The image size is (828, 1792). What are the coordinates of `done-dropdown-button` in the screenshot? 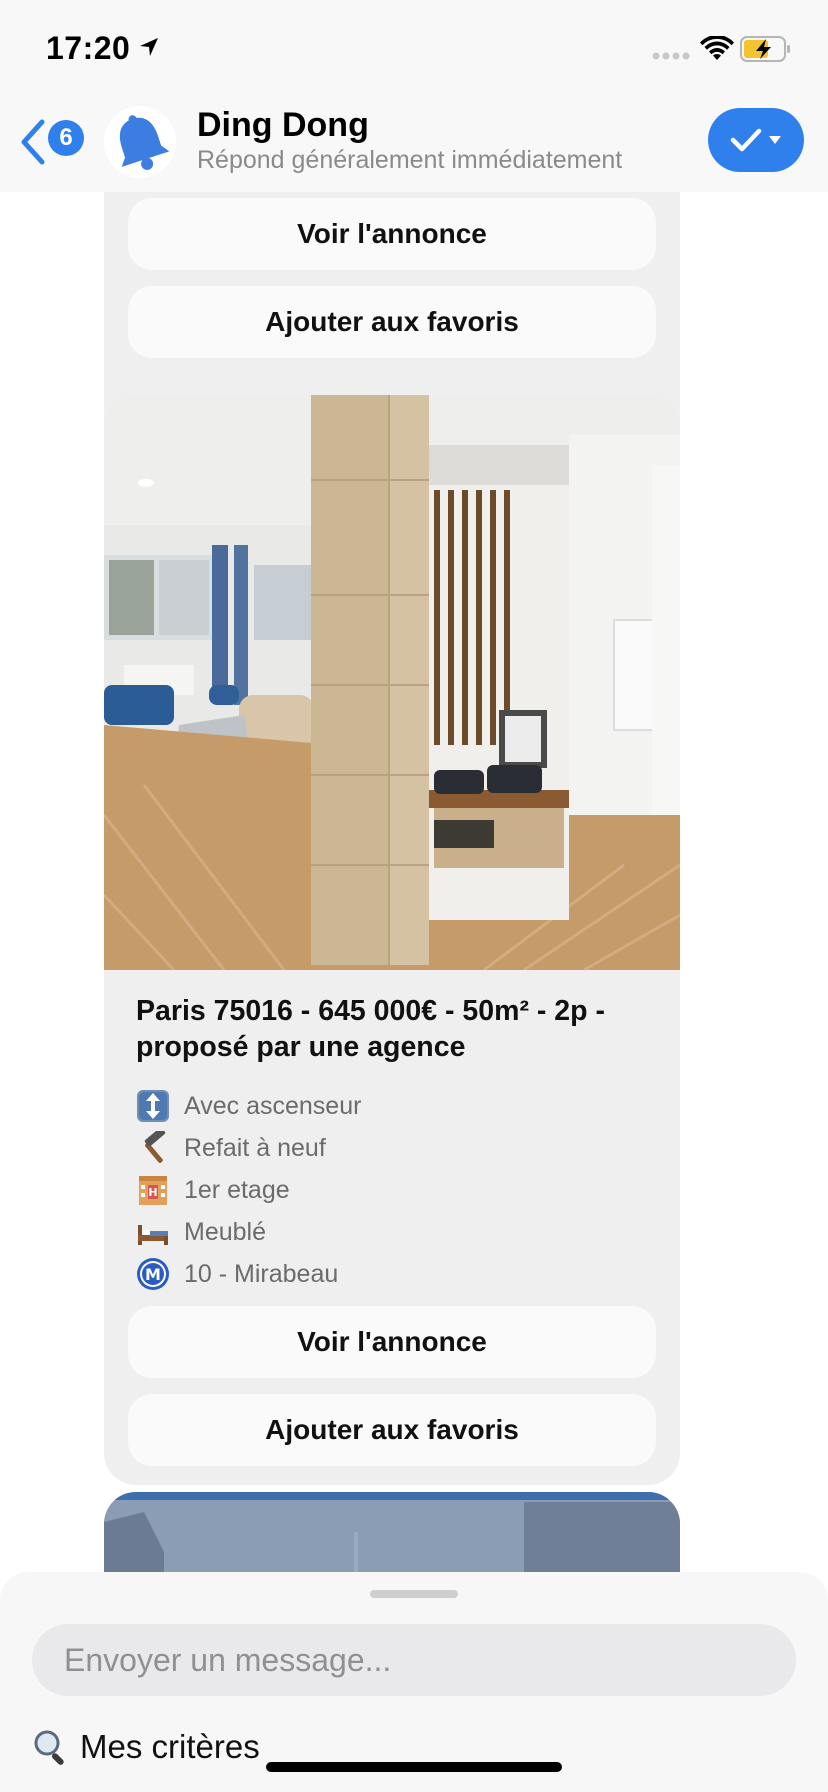 It's located at (756, 140).